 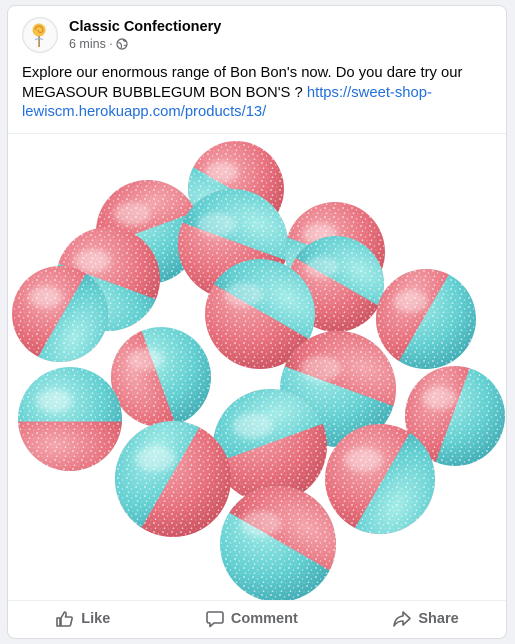 What do you see at coordinates (87, 44) in the screenshot?
I see `post-timestamp: 6 mins` at bounding box center [87, 44].